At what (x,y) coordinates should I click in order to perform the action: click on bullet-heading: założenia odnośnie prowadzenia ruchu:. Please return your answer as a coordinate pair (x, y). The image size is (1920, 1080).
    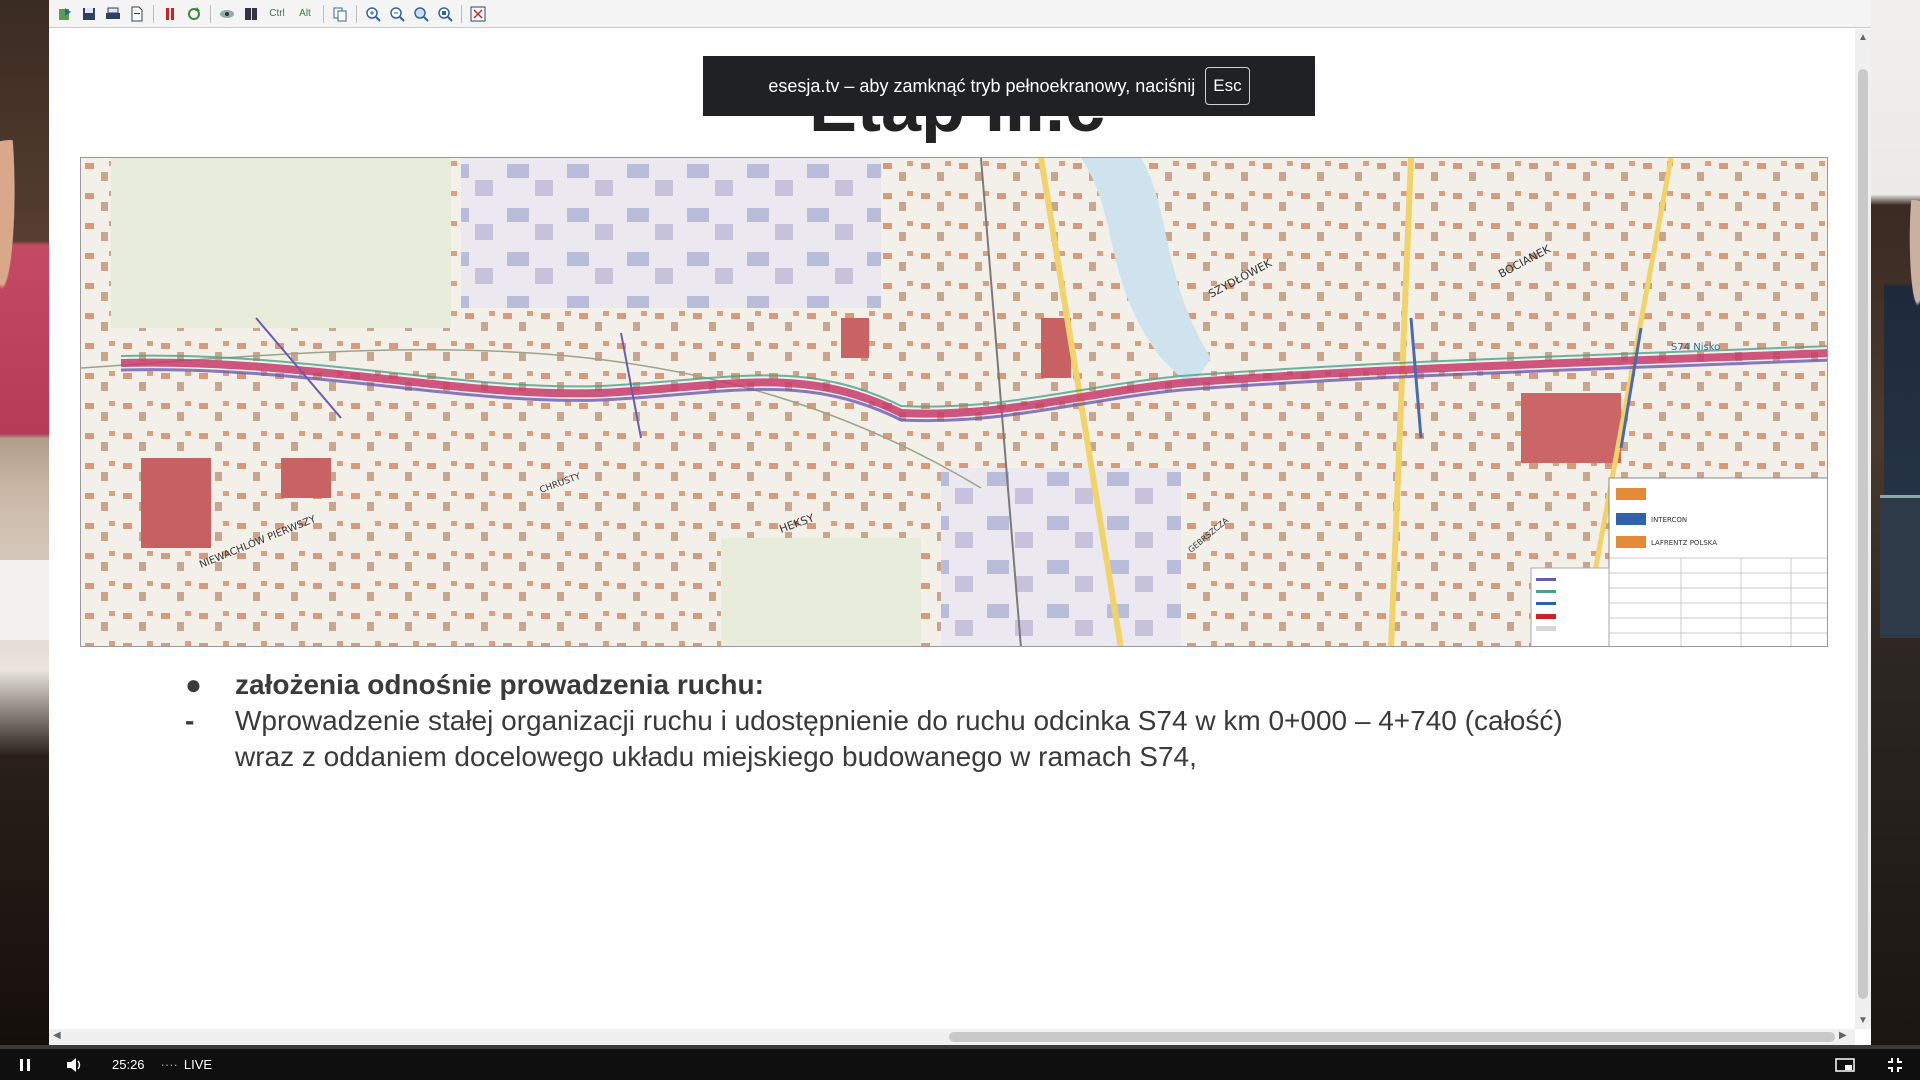
    Looking at the image, I should click on (499, 684).